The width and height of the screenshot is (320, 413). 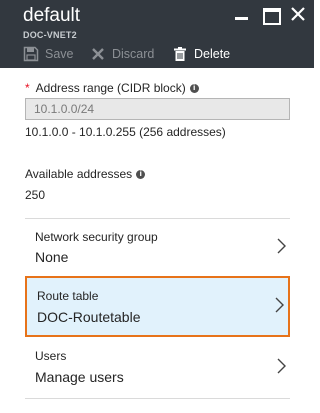 I want to click on address-range-label-row: * Address range (CIDR block) i, so click(x=112, y=88).